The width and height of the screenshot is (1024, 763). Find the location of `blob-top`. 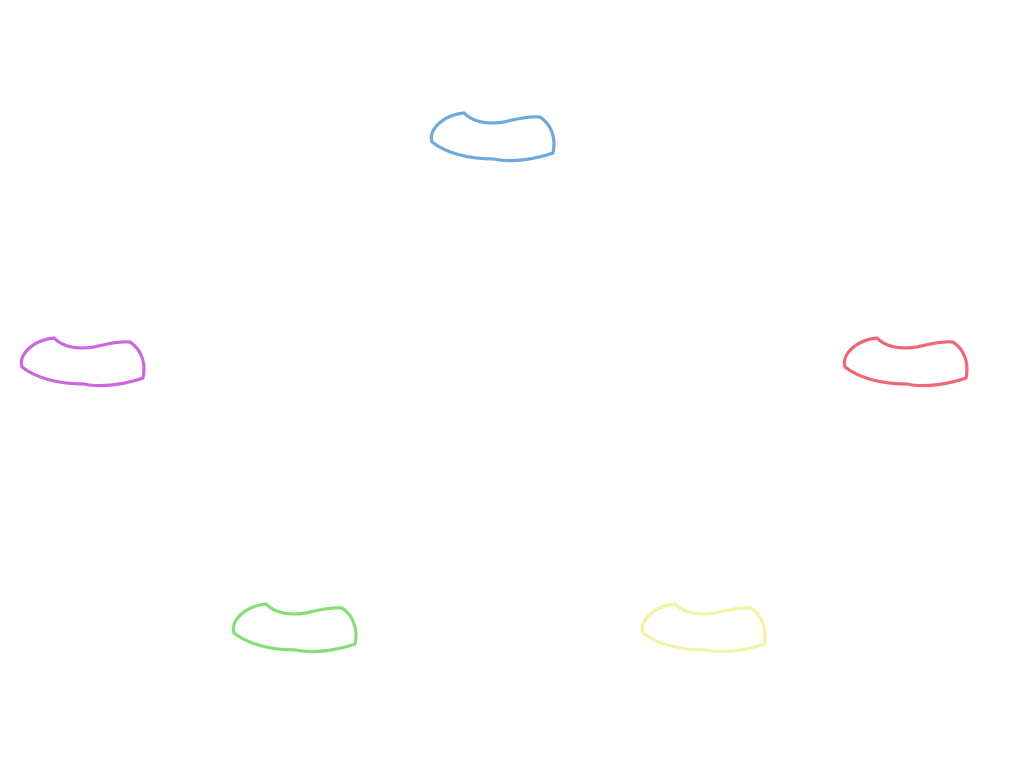

blob-top is located at coordinates (492, 137).